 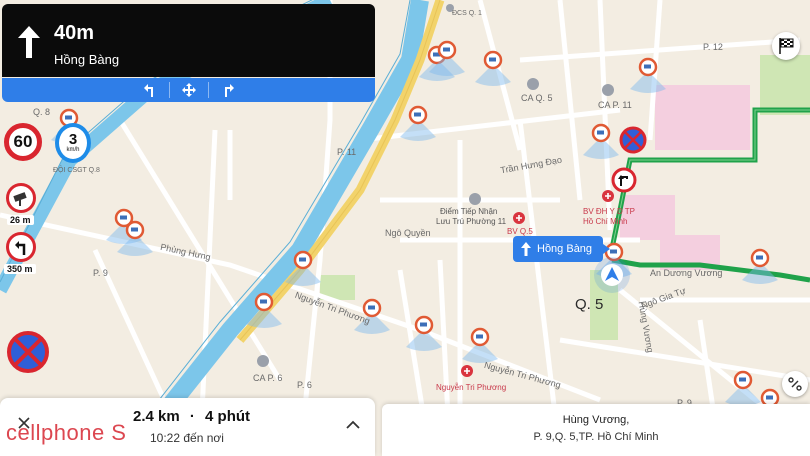 I want to click on destination-address: P. 9,Q. 5,TP. Hồ Chí Minh, so click(x=596, y=437).